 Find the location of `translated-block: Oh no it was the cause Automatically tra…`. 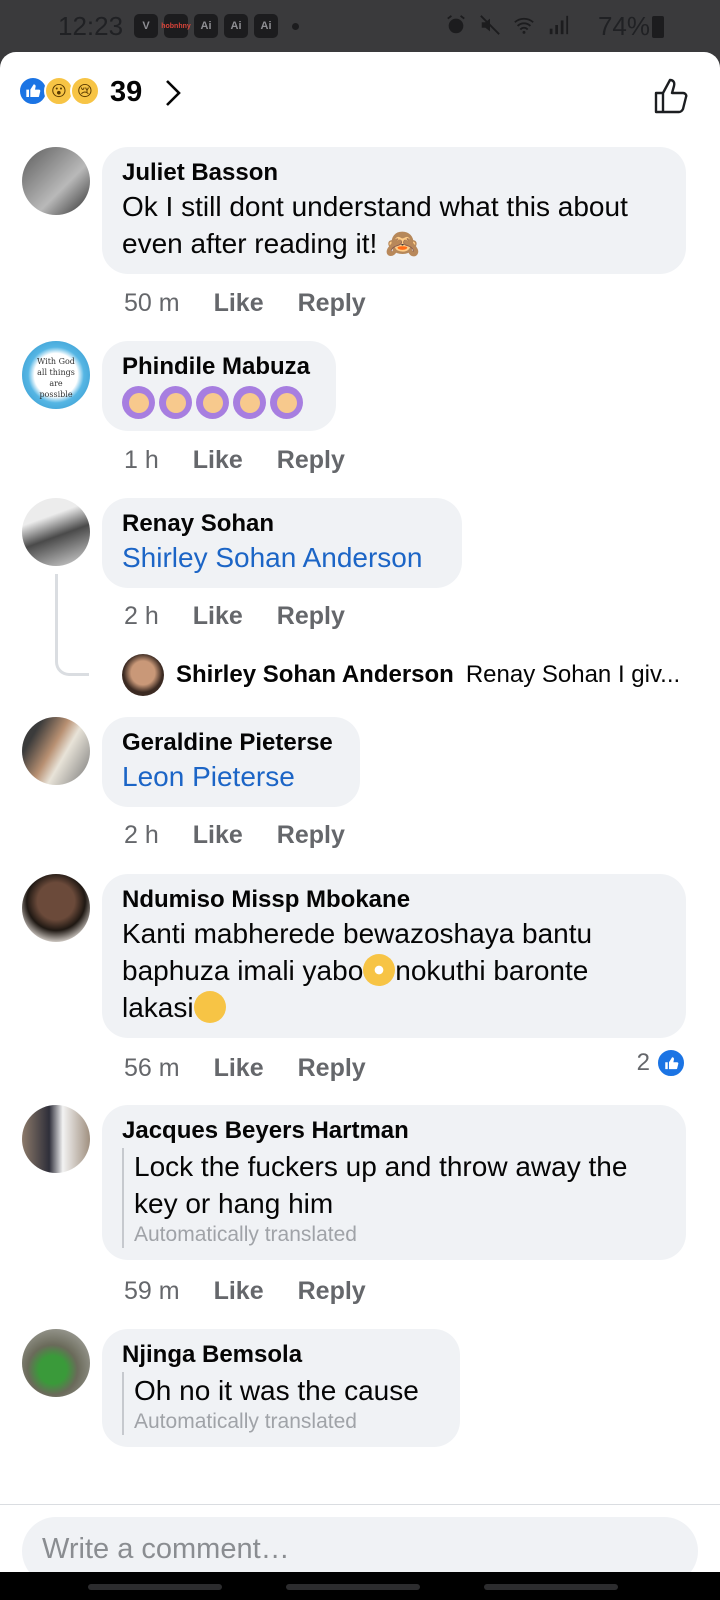

translated-block: Oh no it was the cause Automatically tra… is located at coordinates (281, 1403).